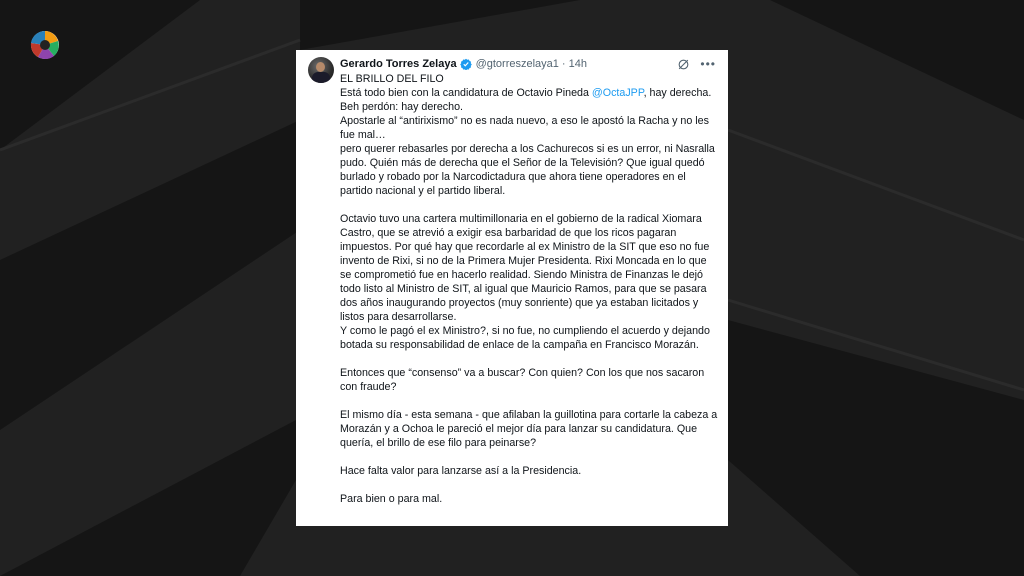 The width and height of the screenshot is (1024, 576). I want to click on author-handle: @gtorreszelaya1, so click(517, 64).